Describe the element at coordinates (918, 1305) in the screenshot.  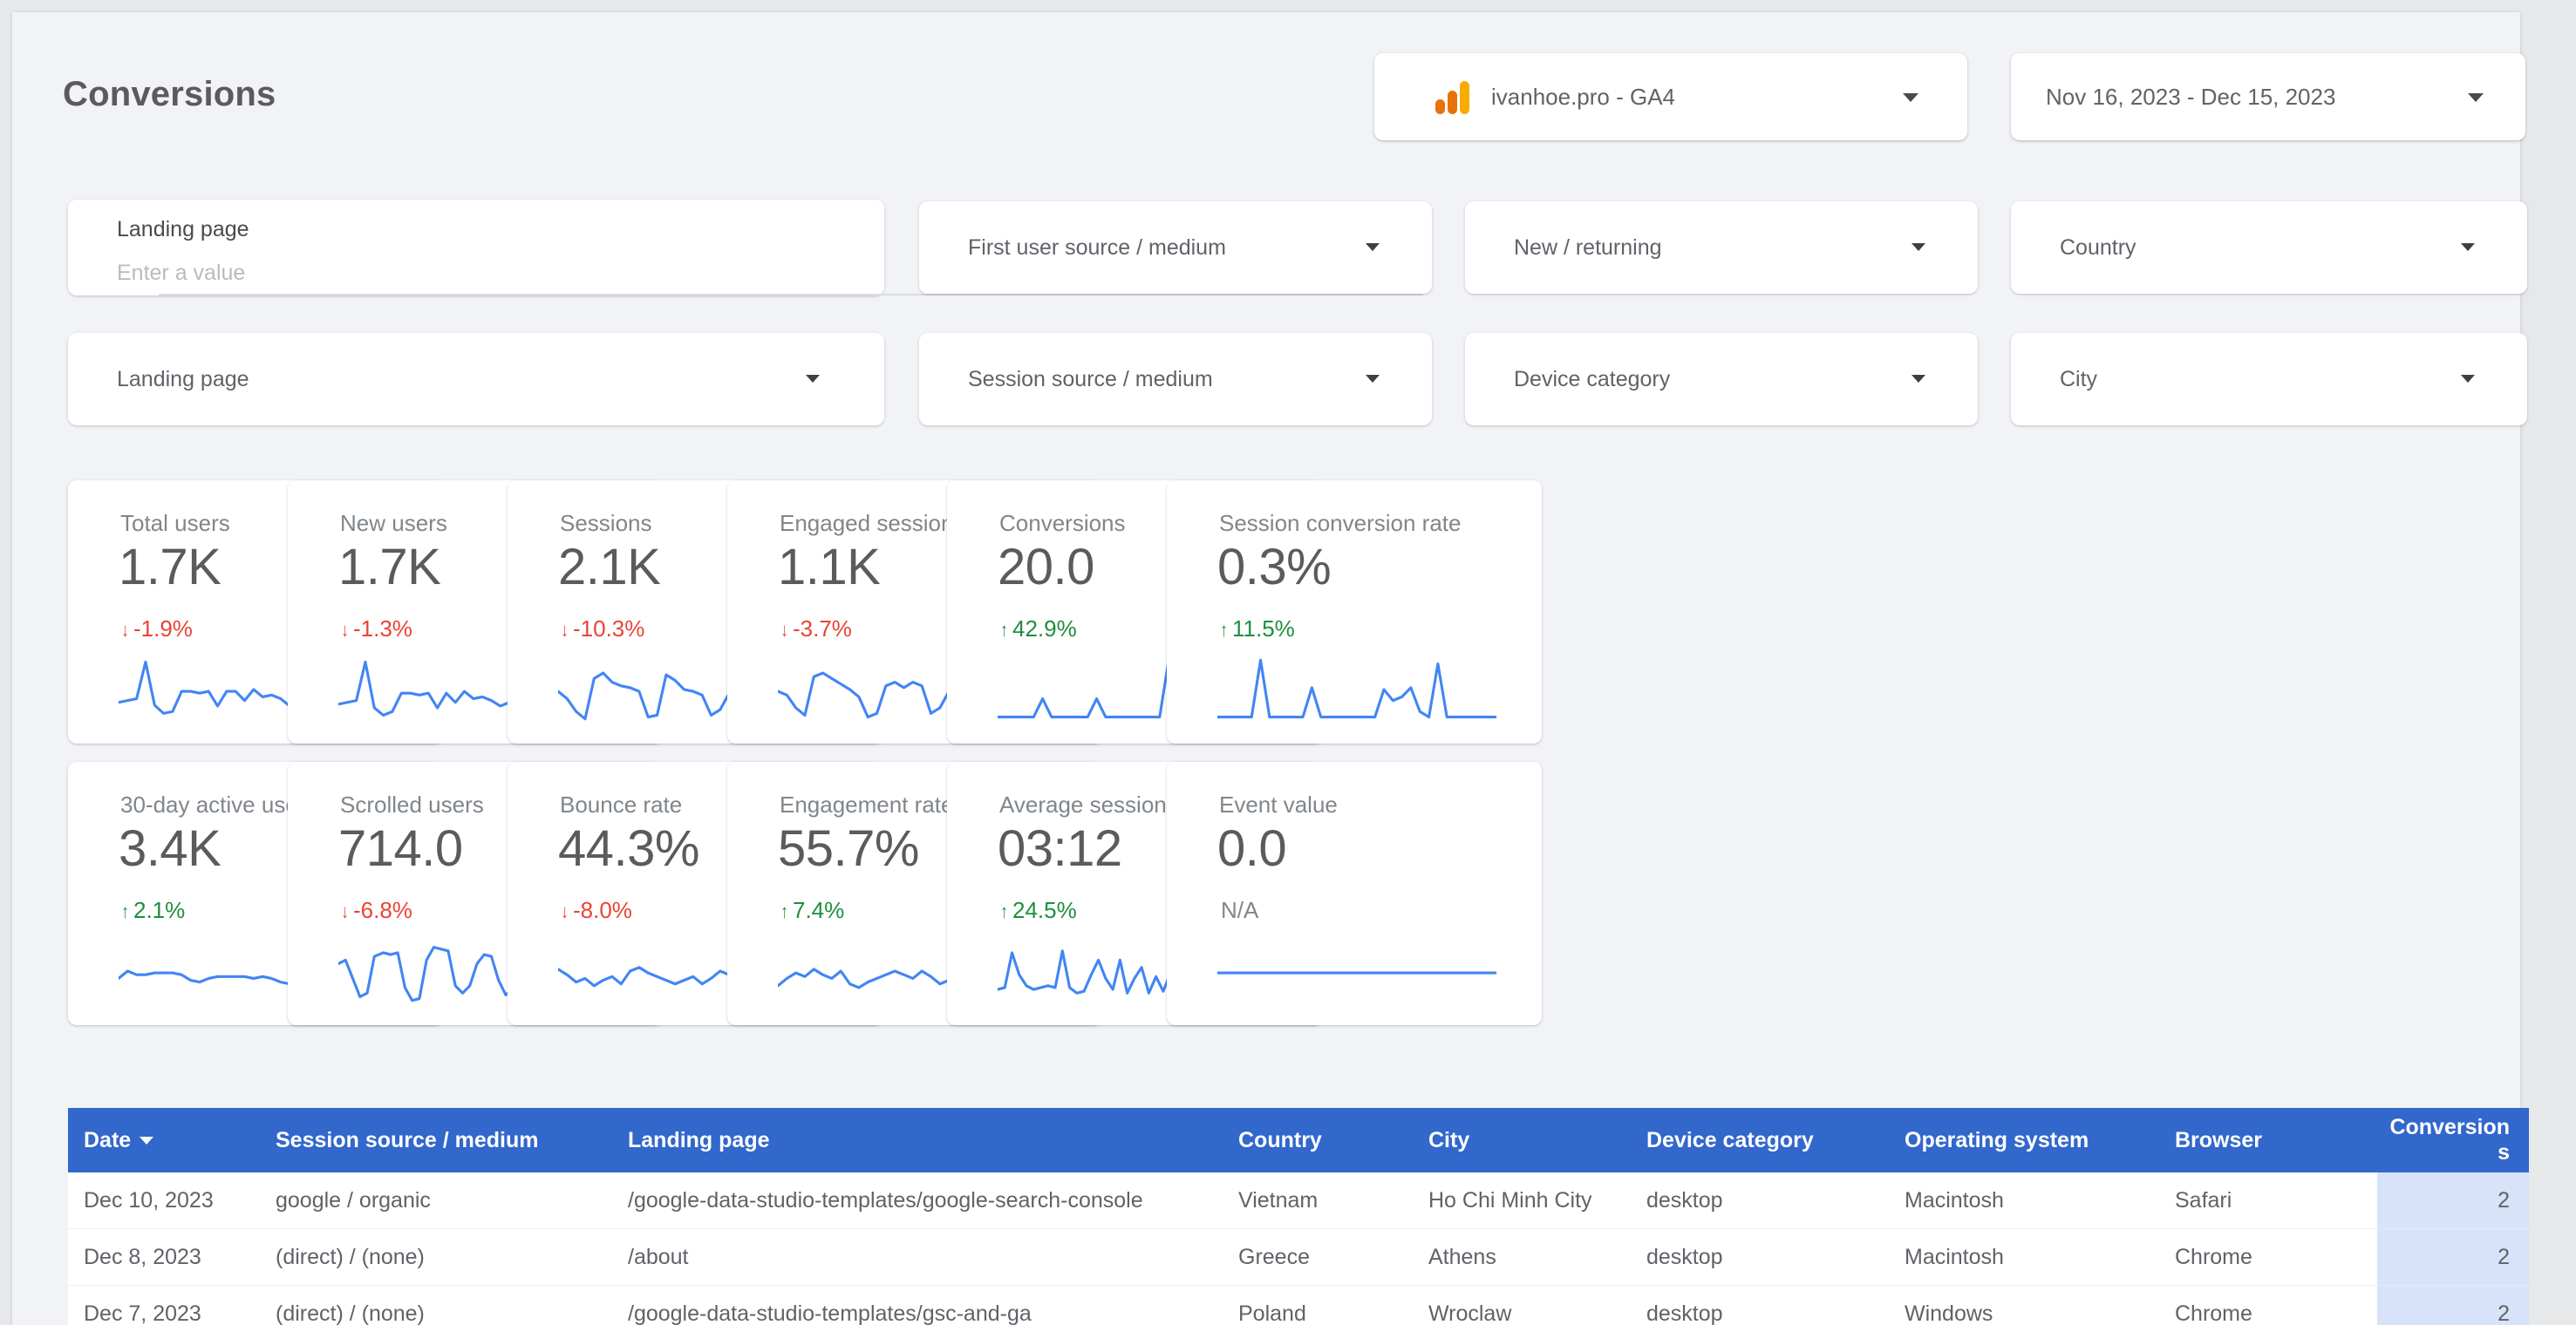
I see `table-cell-landing_page: /google-data-studio-templates/gsc-and-ga` at that location.